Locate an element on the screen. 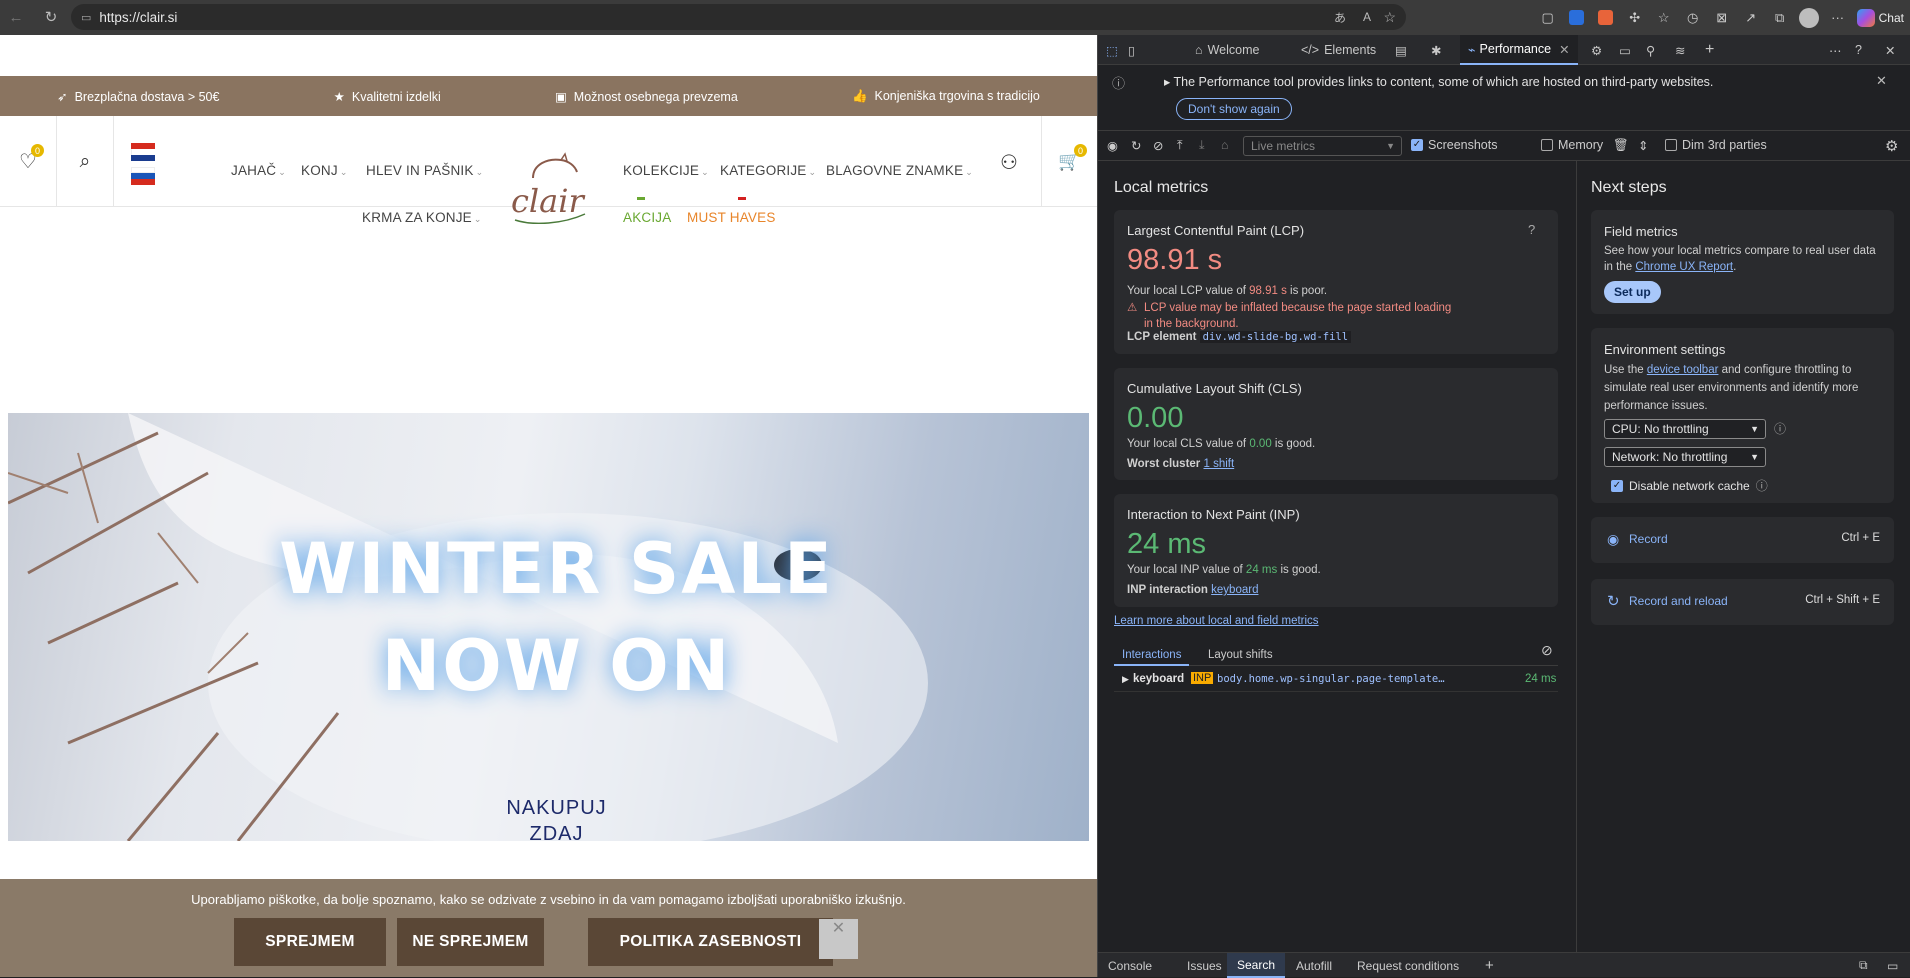  info-close-icon: ✕ is located at coordinates (1881, 81).